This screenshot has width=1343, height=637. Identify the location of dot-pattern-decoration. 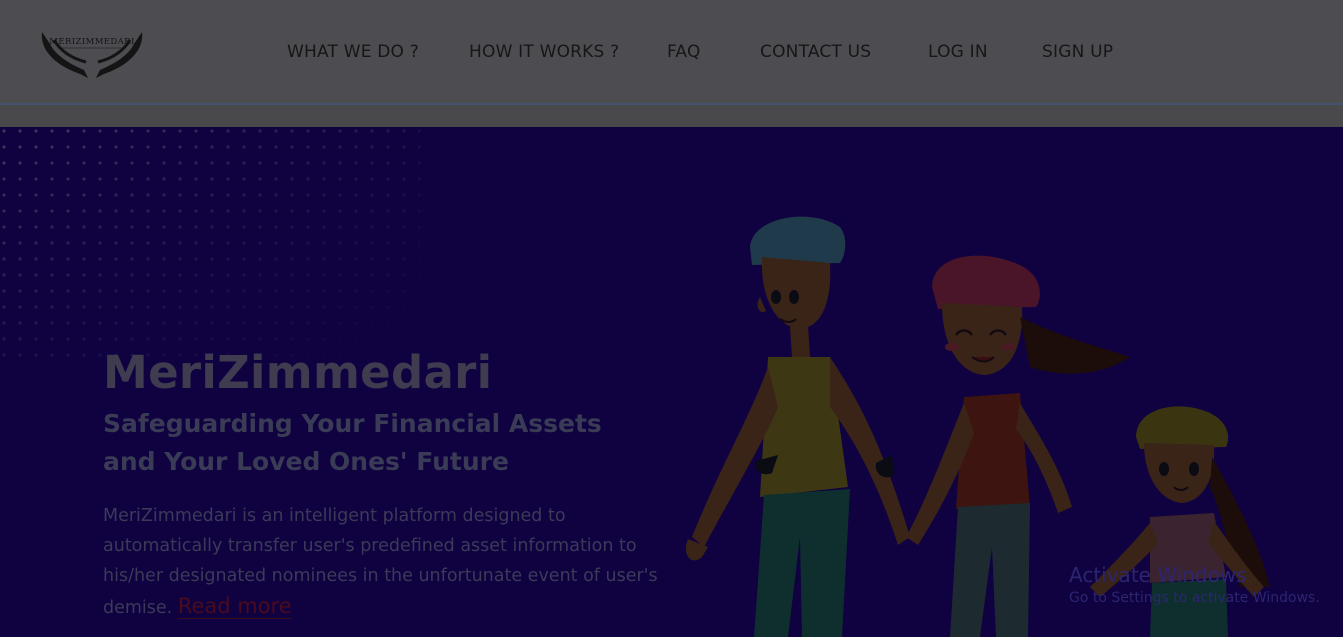
(210, 242).